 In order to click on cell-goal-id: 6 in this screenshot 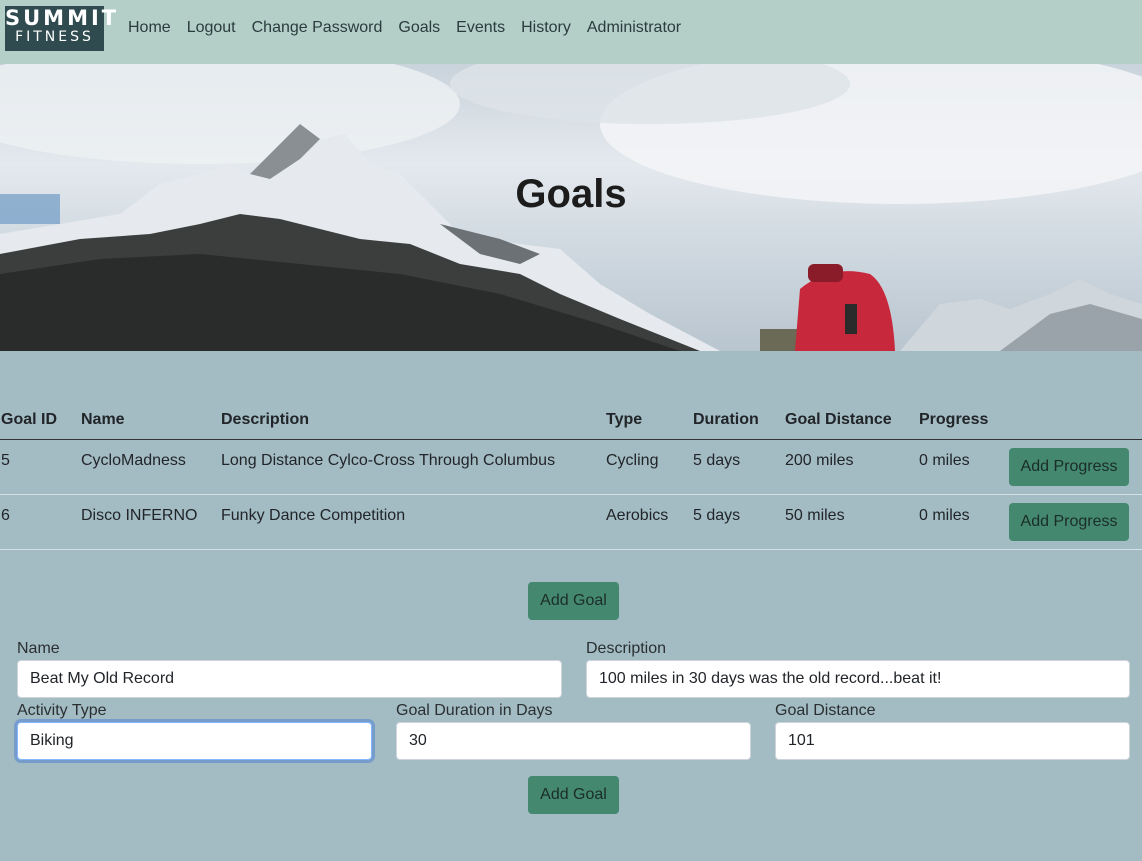, I will do `click(5, 515)`.